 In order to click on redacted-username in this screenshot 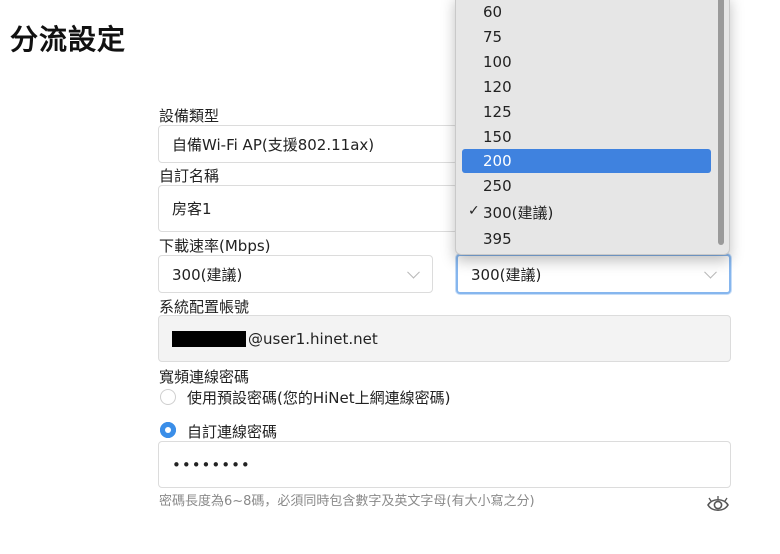, I will do `click(209, 338)`.